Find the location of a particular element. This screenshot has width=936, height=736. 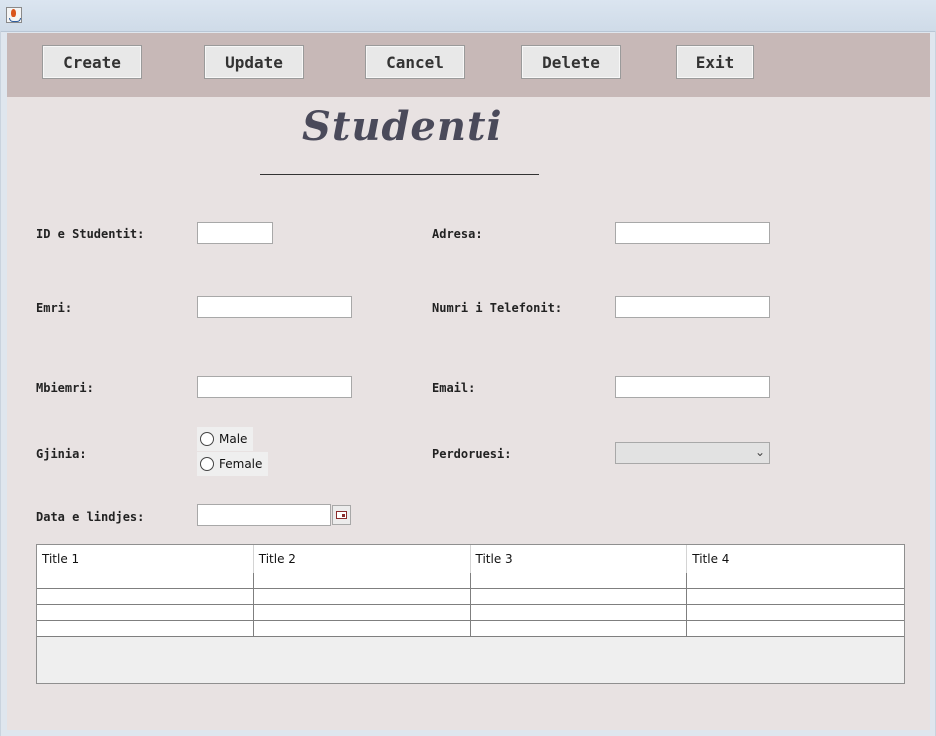

cancel-button: Cancel is located at coordinates (415, 62).